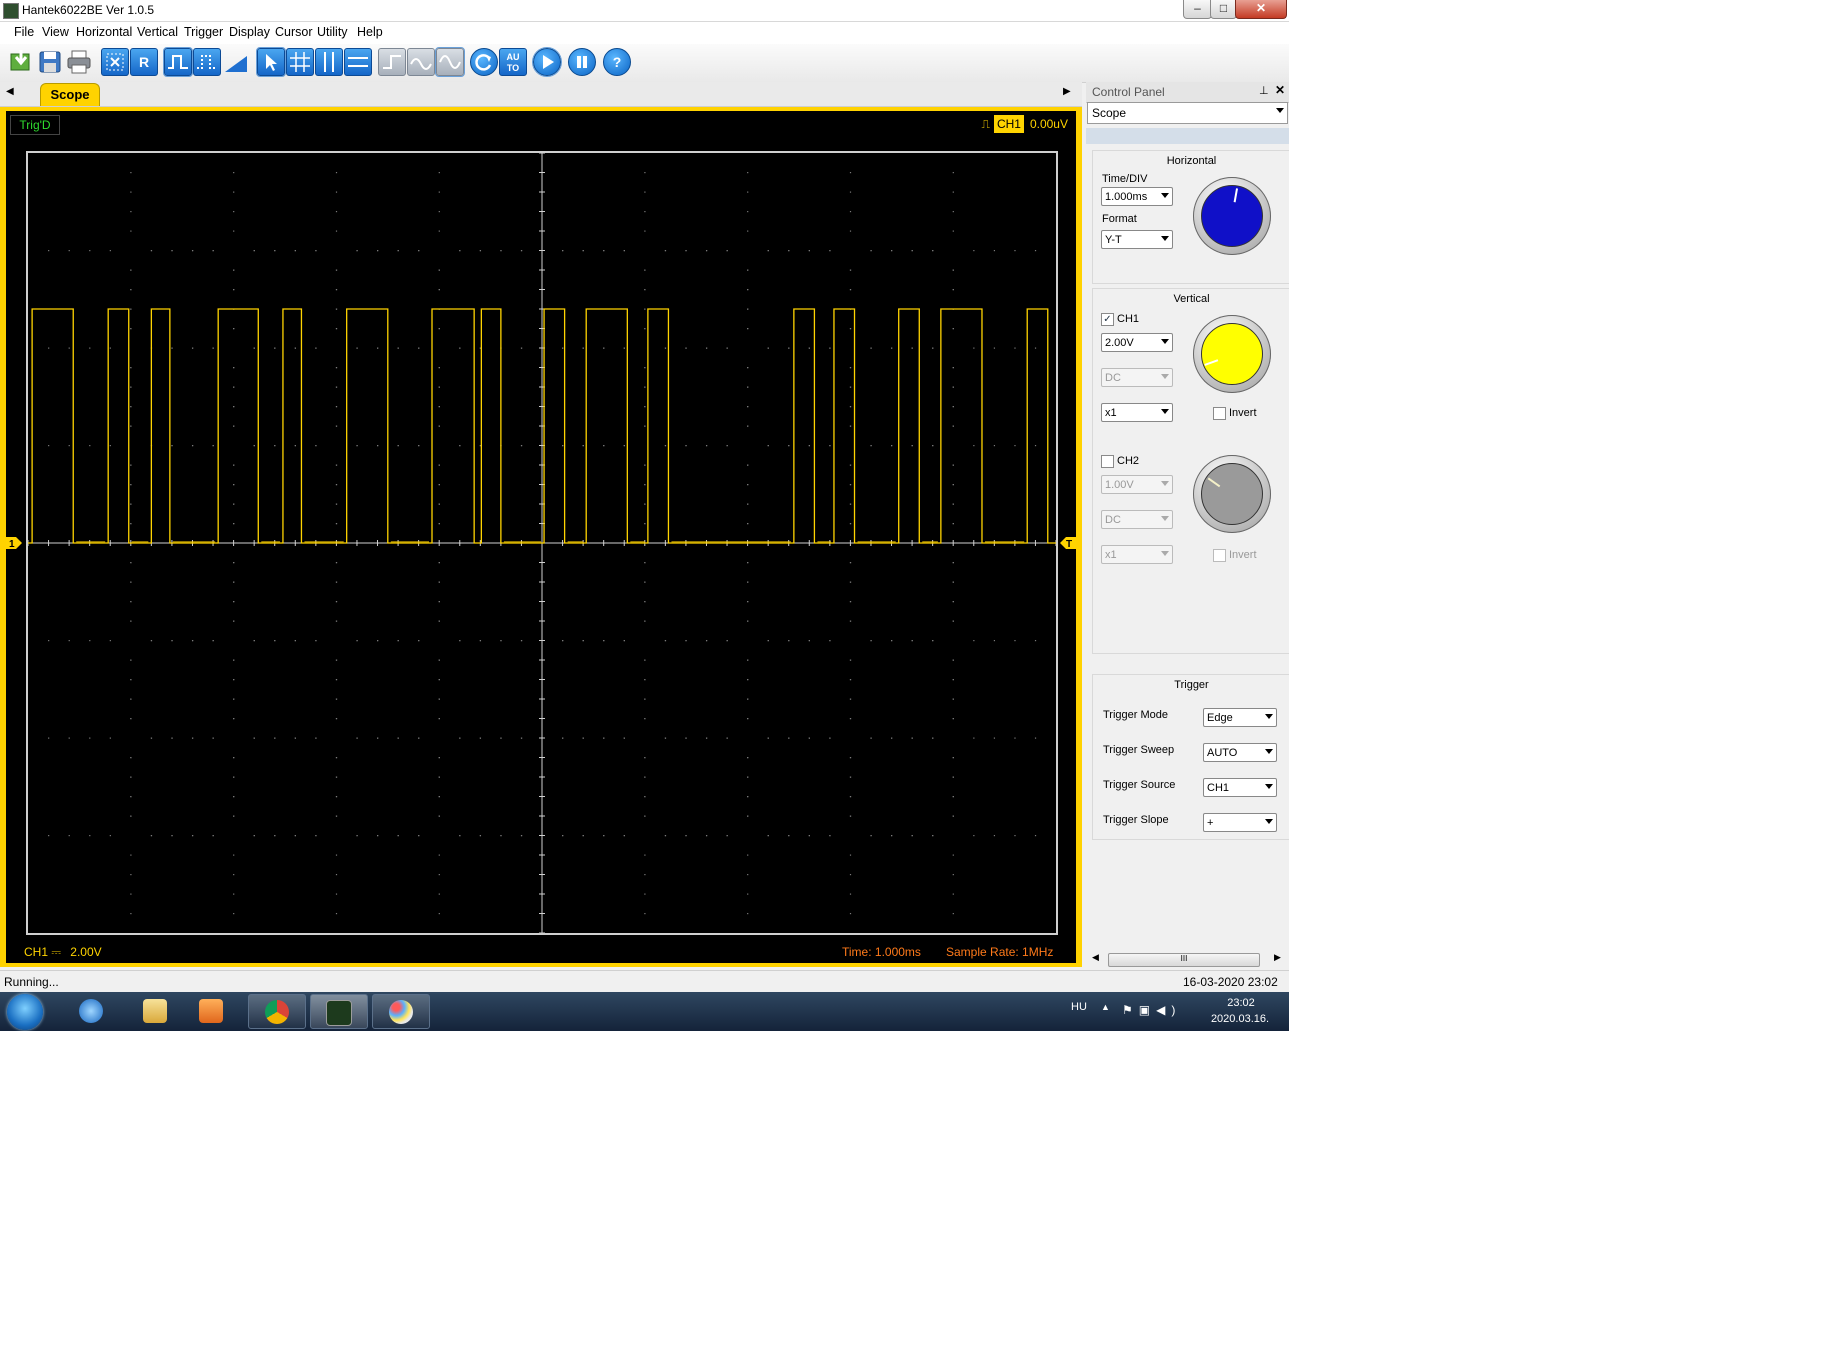 Image resolution: width=1824 pixels, height=1368 pixels. Describe the element at coordinates (1187, 92) in the screenshot. I see `control-panel-header: Control Panel ⊥ ✕` at that location.